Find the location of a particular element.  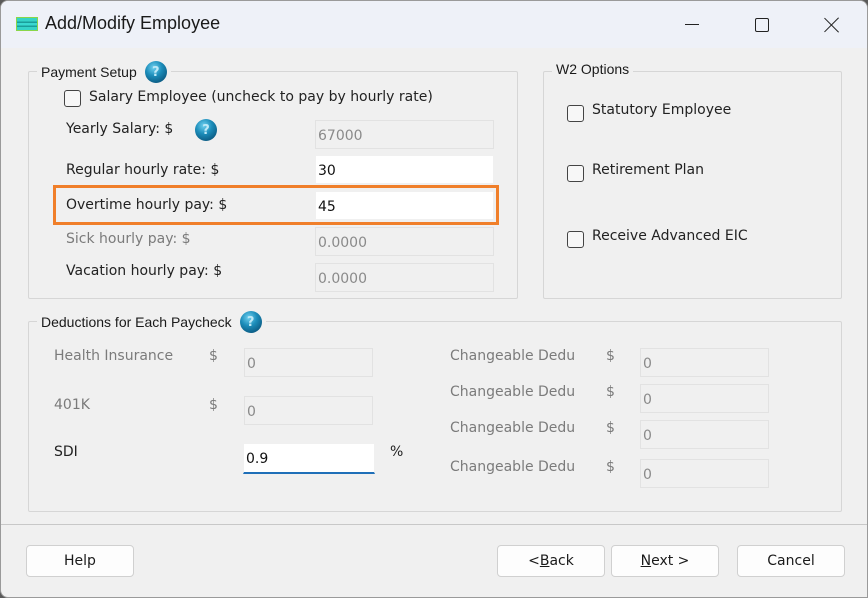

deductions-legend: Deductions for Each Paycheck is located at coordinates (136, 322).